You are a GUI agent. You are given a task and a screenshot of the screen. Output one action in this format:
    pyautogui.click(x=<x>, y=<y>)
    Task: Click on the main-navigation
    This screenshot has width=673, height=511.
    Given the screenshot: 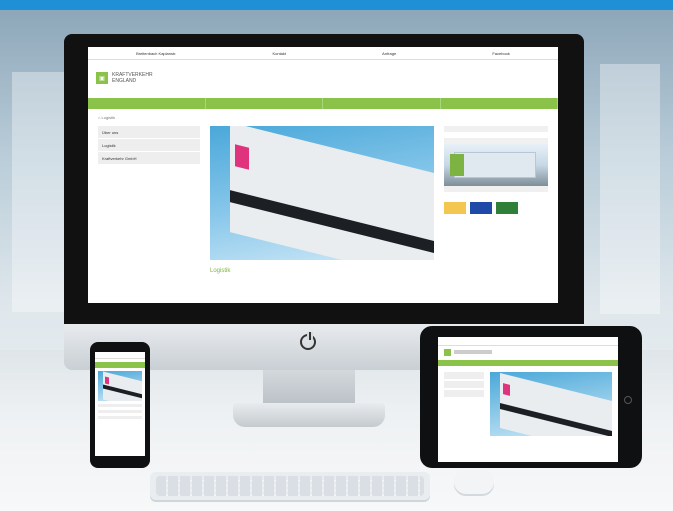 What is the action you would take?
    pyautogui.click(x=323, y=103)
    